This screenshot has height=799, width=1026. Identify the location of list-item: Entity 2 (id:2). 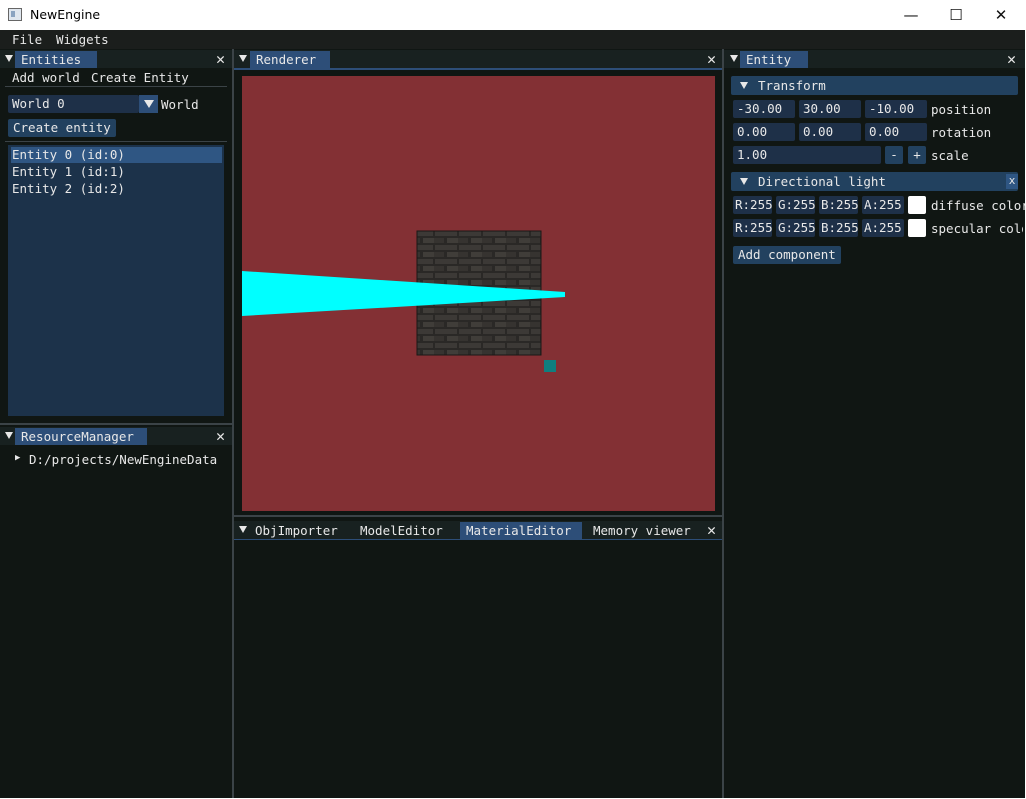
(68, 189).